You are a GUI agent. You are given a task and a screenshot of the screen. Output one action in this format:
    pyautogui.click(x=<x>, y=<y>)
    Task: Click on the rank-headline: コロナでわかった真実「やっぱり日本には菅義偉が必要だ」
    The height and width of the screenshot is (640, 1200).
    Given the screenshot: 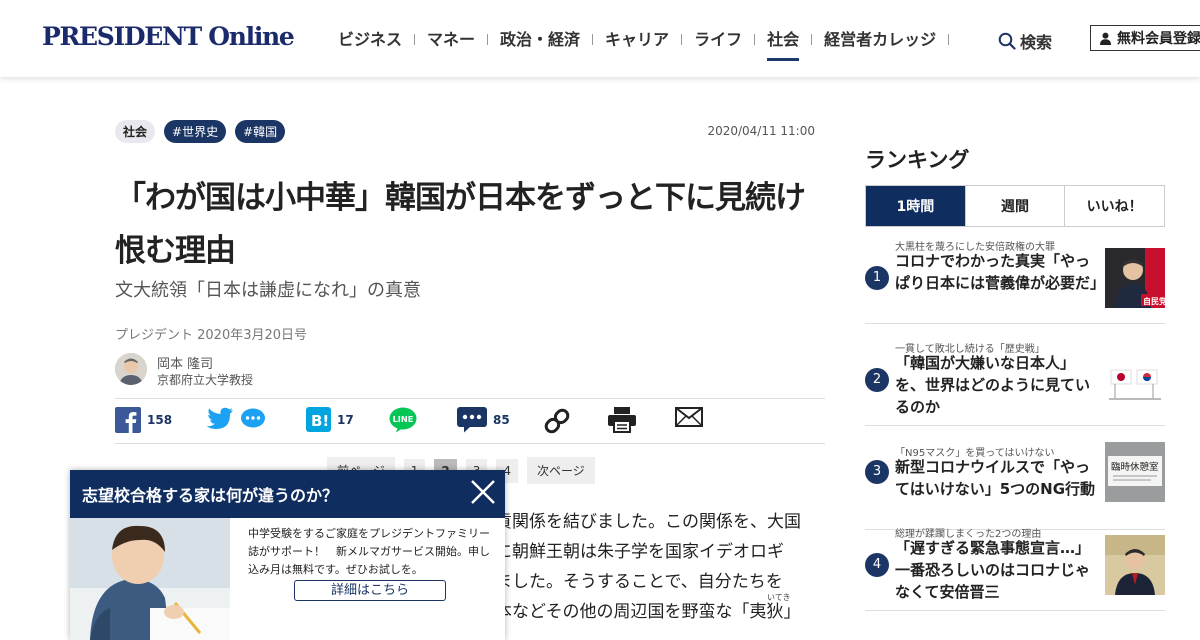 What is the action you would take?
    pyautogui.click(x=1000, y=272)
    